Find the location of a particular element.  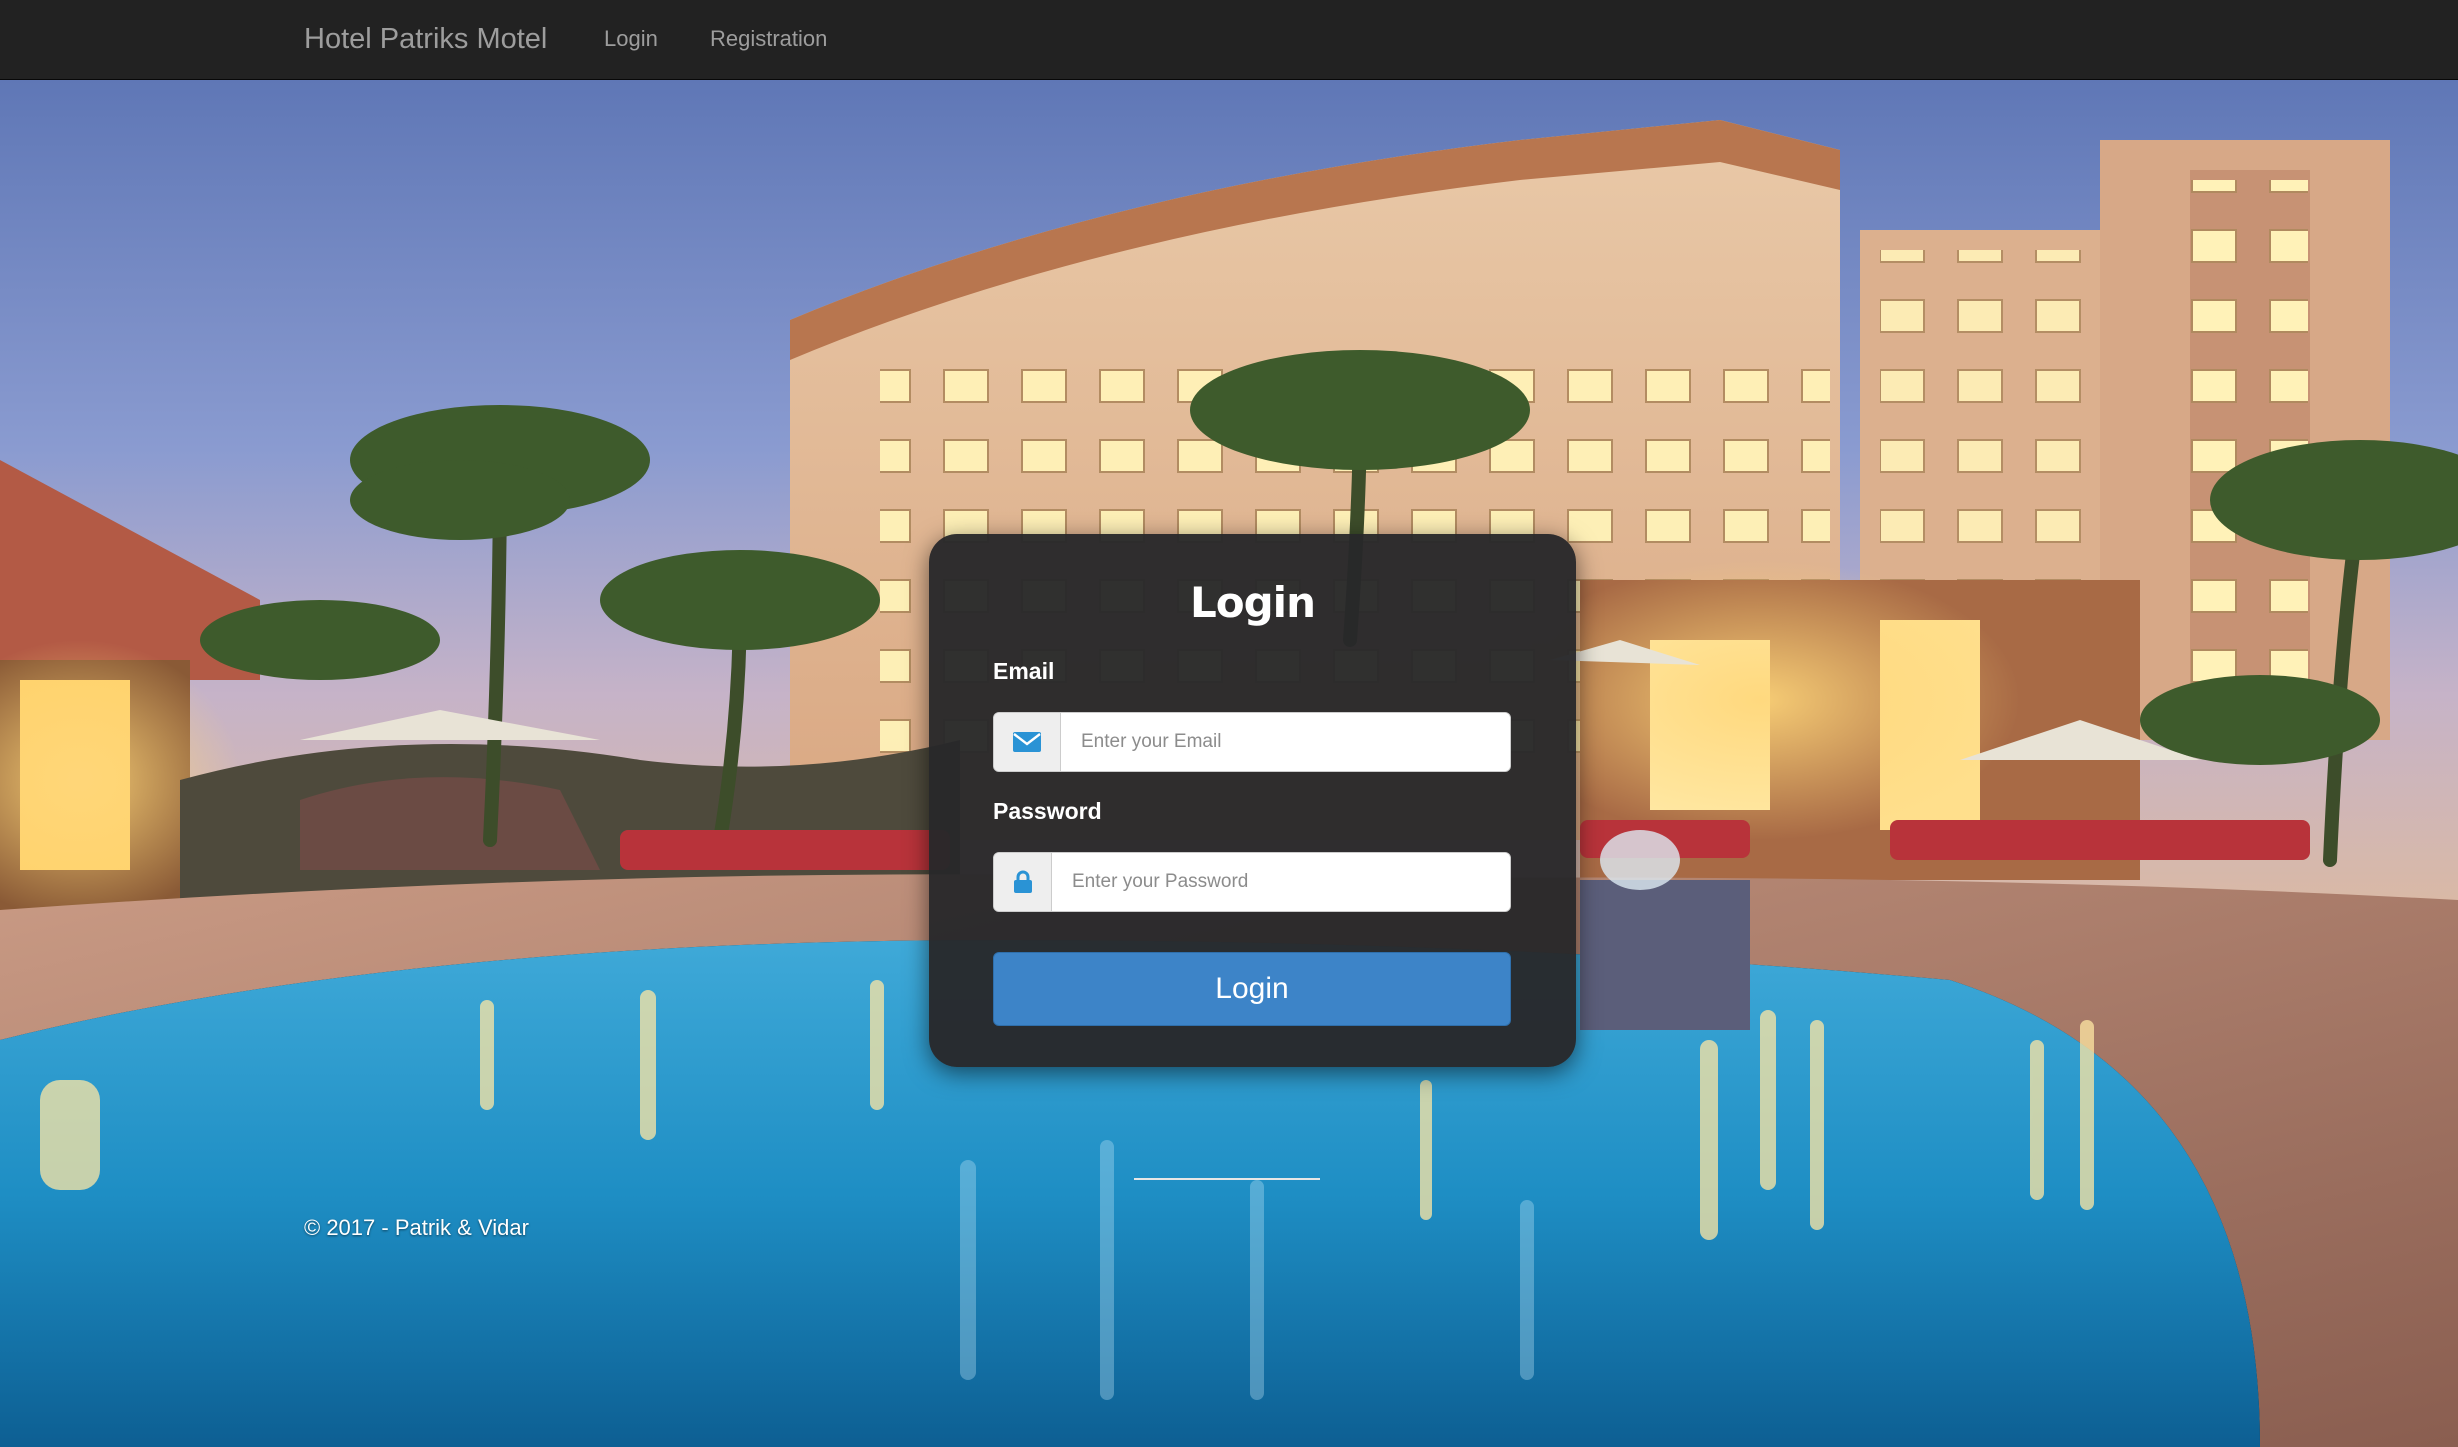

email-input-group is located at coordinates (1252, 742).